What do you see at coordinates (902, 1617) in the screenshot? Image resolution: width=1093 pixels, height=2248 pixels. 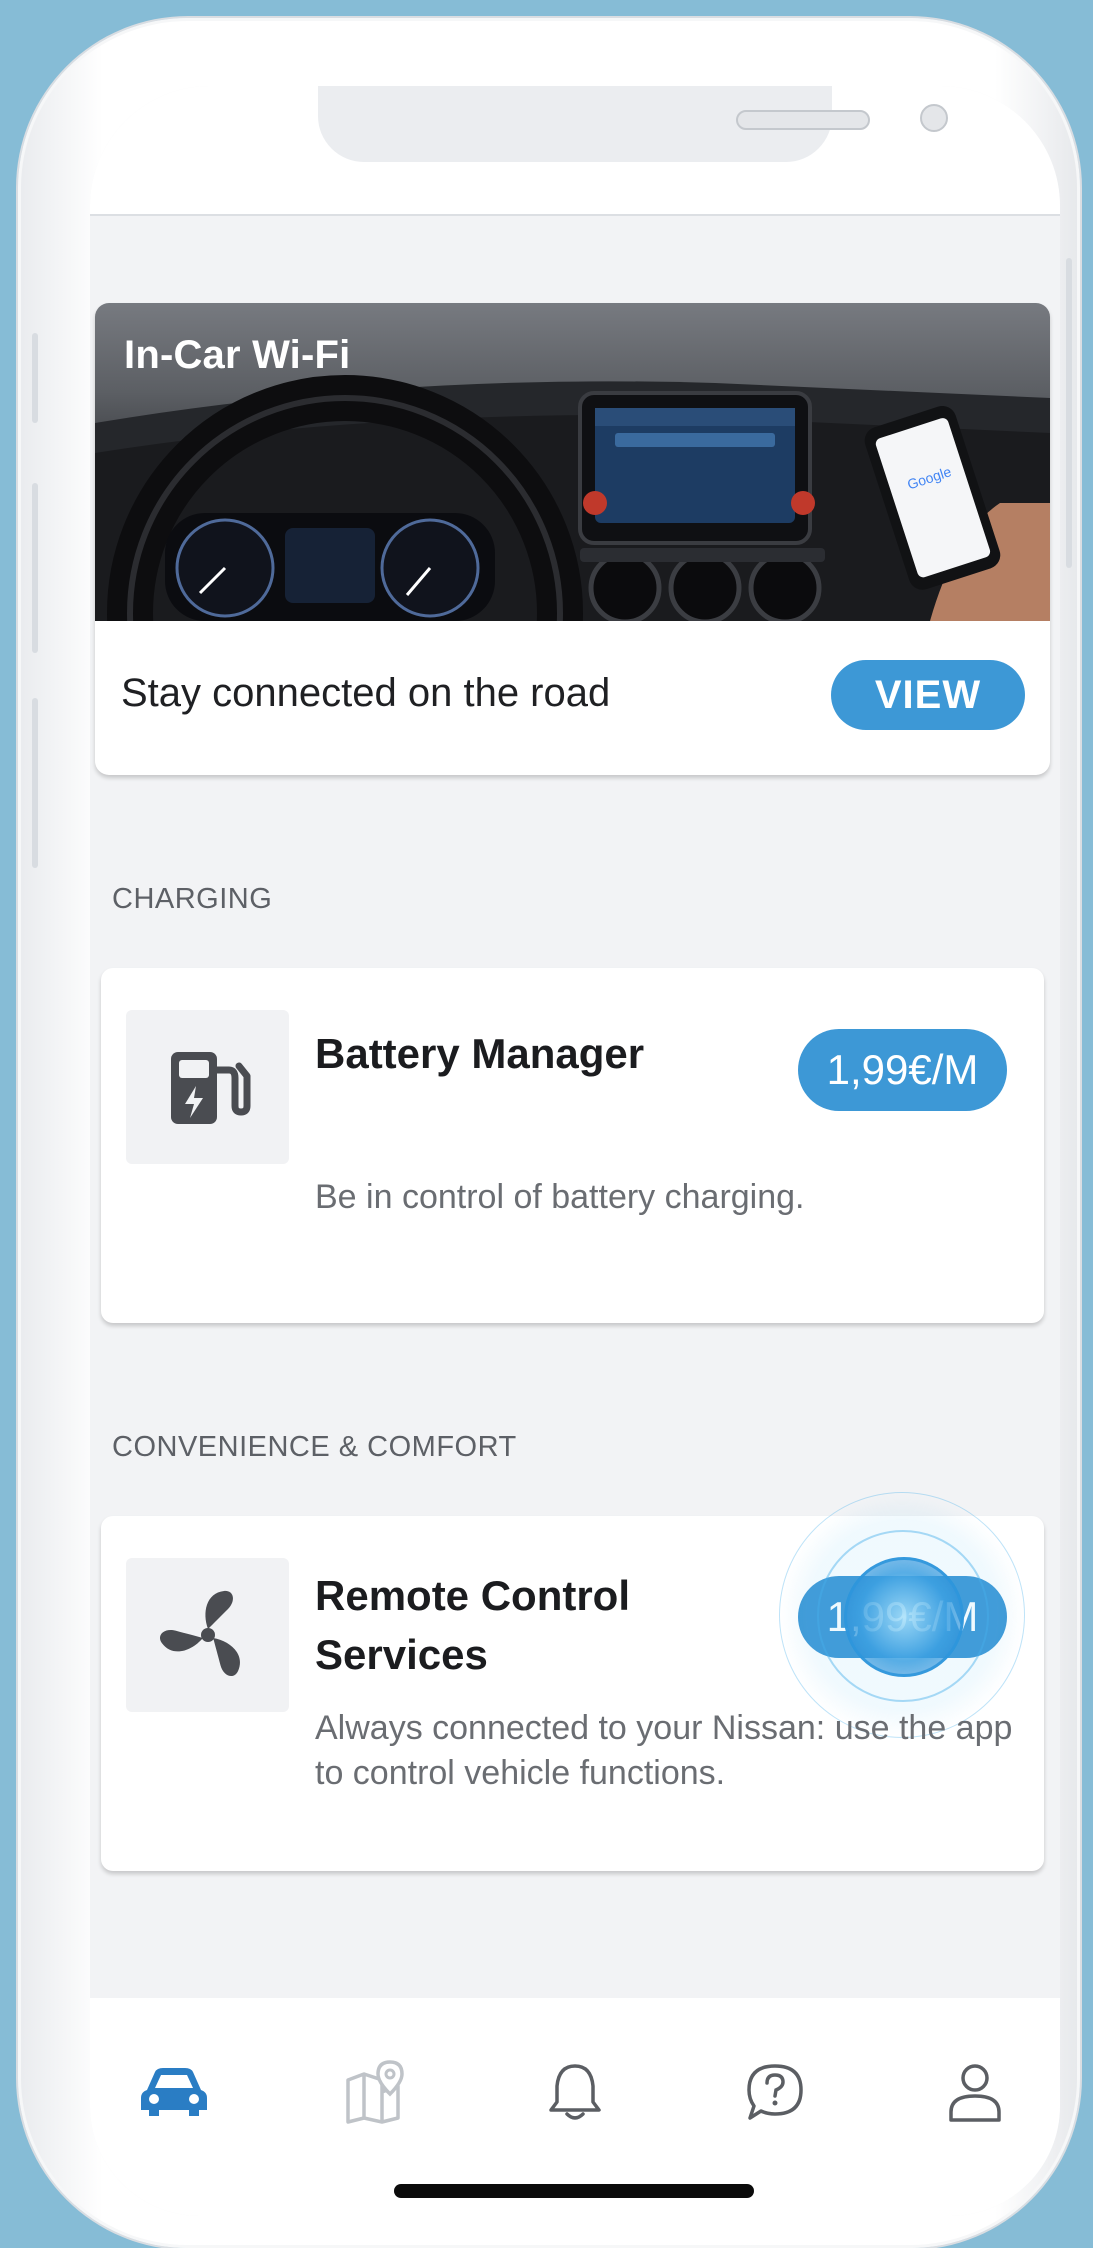 I see `remote-control-price-button: 1,99€/M` at bounding box center [902, 1617].